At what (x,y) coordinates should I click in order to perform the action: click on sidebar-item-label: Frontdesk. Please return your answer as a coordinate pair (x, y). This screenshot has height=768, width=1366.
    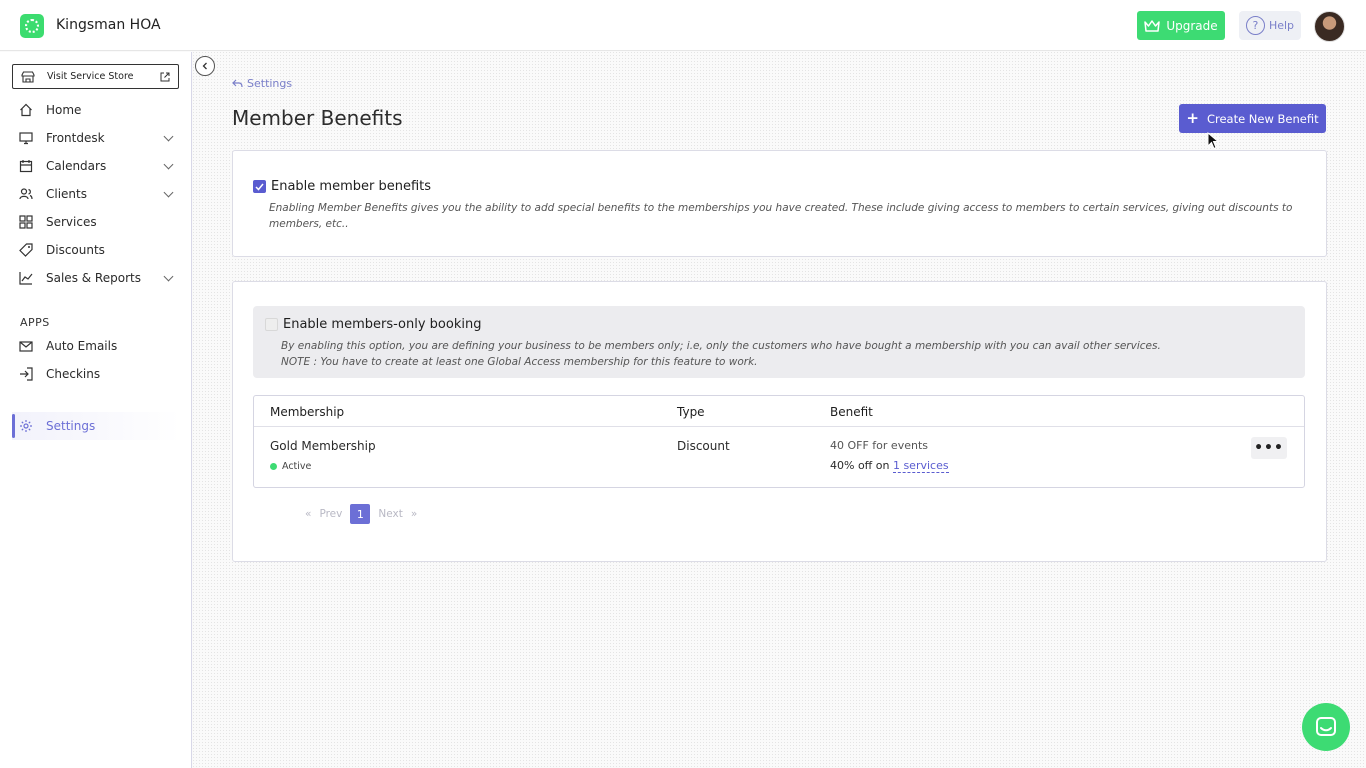
    Looking at the image, I should click on (75, 138).